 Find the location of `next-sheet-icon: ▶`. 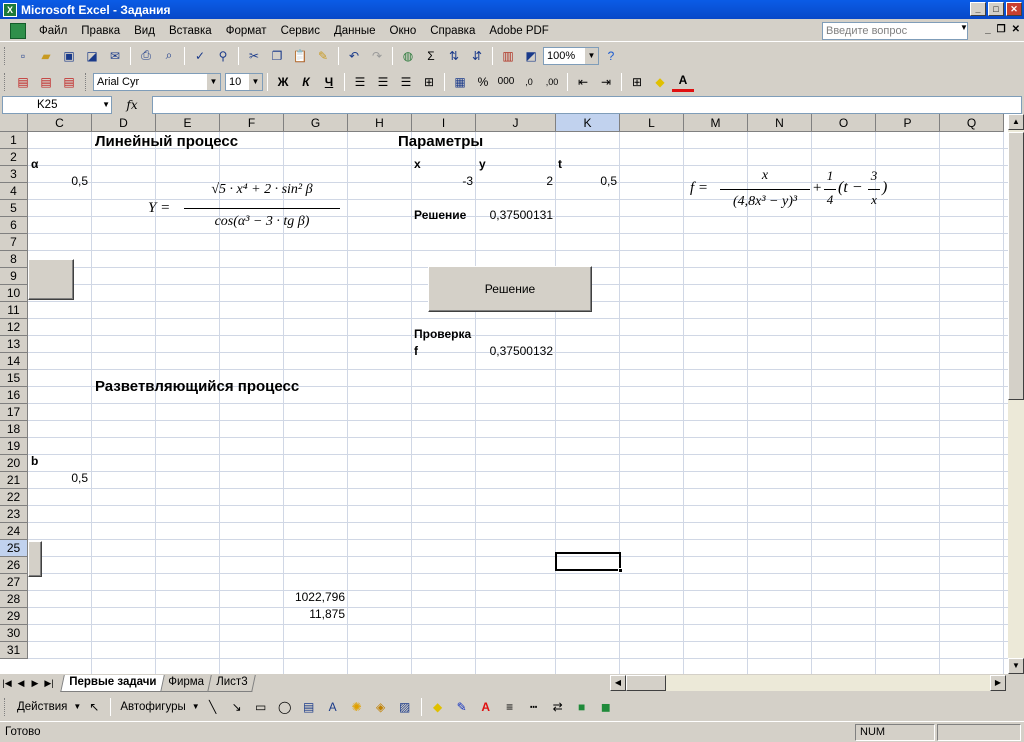

next-sheet-icon: ▶ is located at coordinates (35, 683).